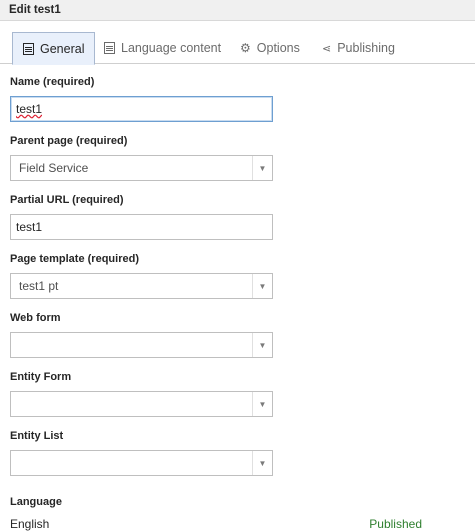  Describe the element at coordinates (54, 168) in the screenshot. I see `parent-page-value: Field Service` at that location.